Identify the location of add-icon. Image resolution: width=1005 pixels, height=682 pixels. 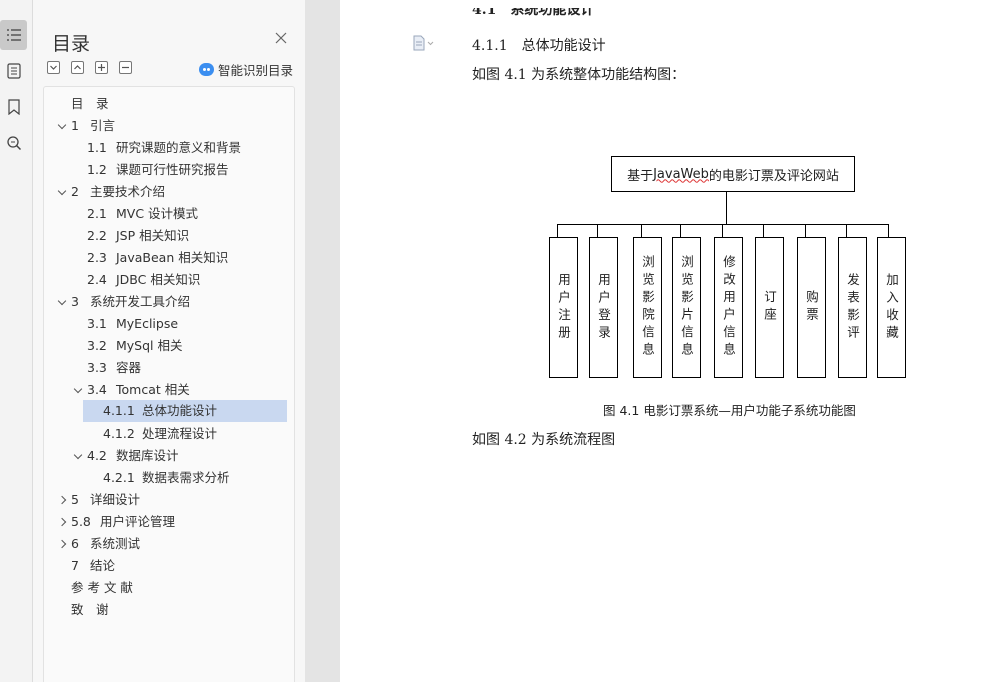
(101, 67).